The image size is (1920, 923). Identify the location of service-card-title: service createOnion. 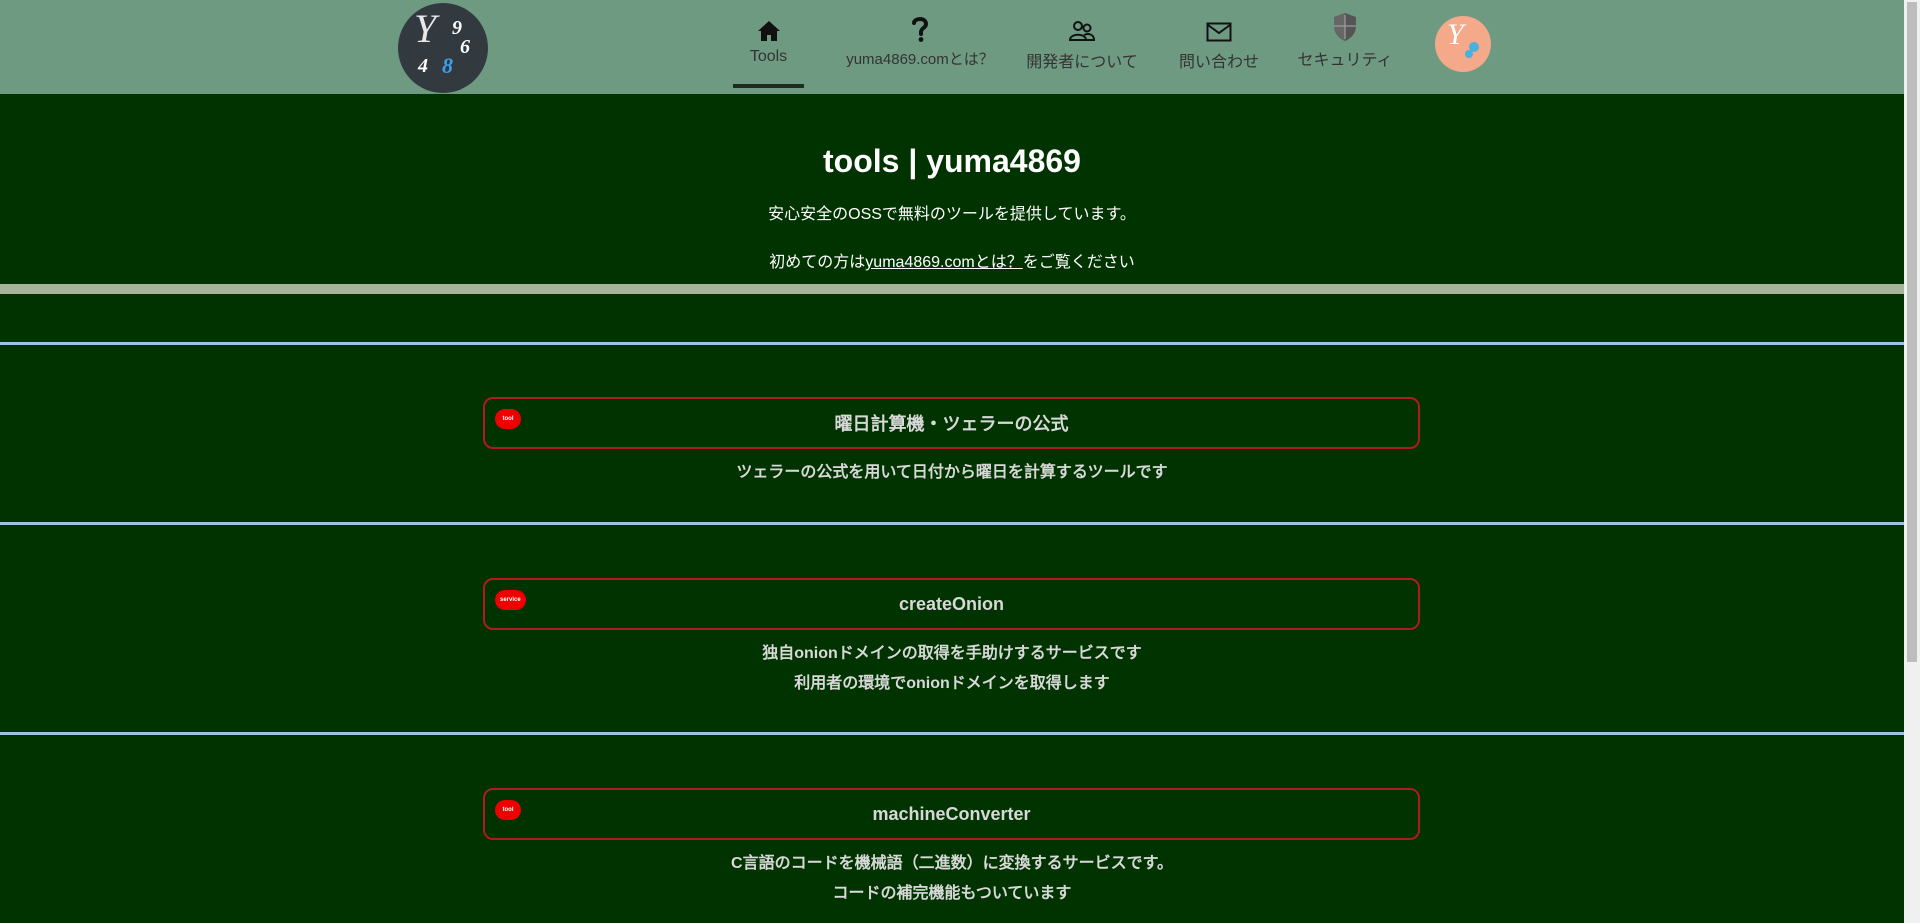
(951, 604).